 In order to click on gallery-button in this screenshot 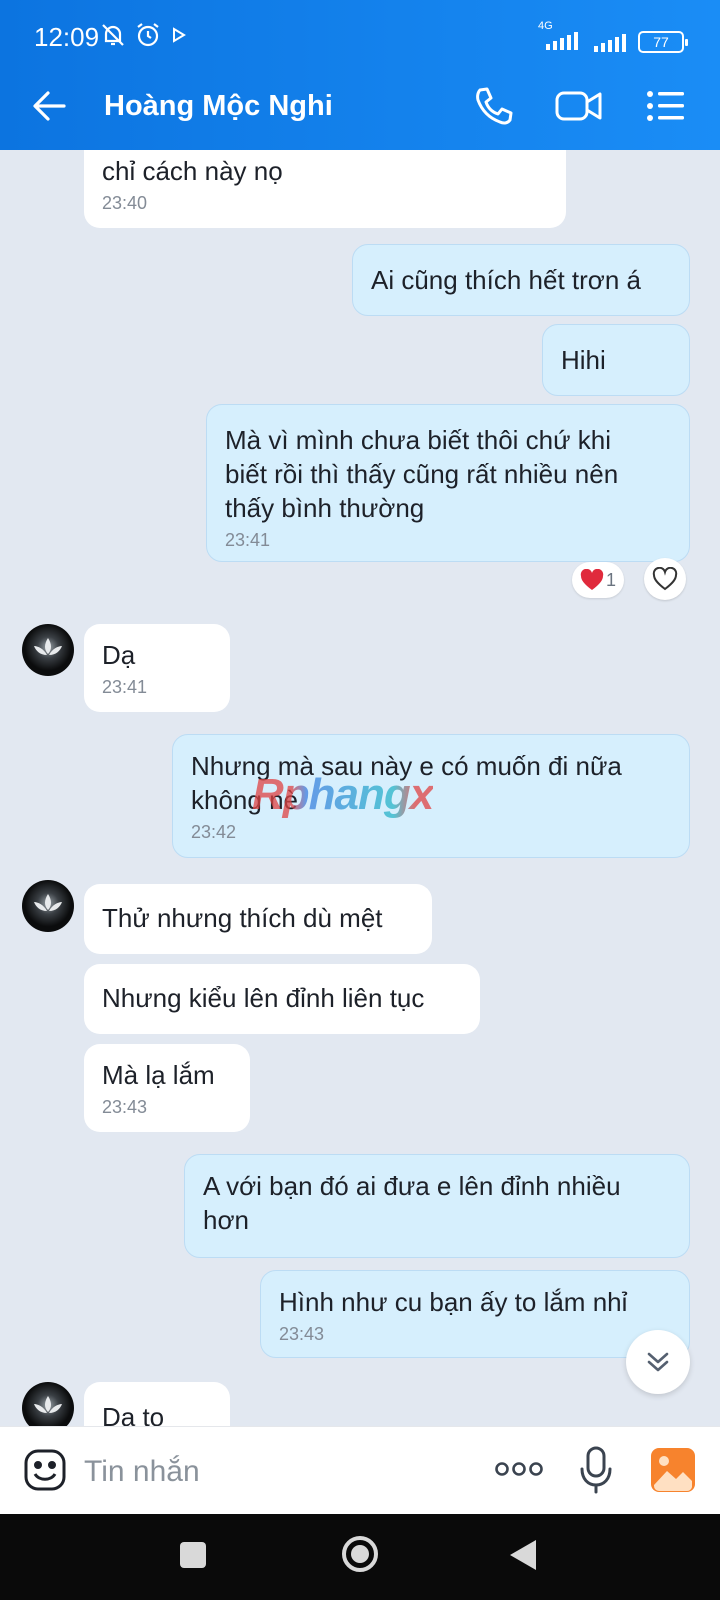, I will do `click(673, 1470)`.